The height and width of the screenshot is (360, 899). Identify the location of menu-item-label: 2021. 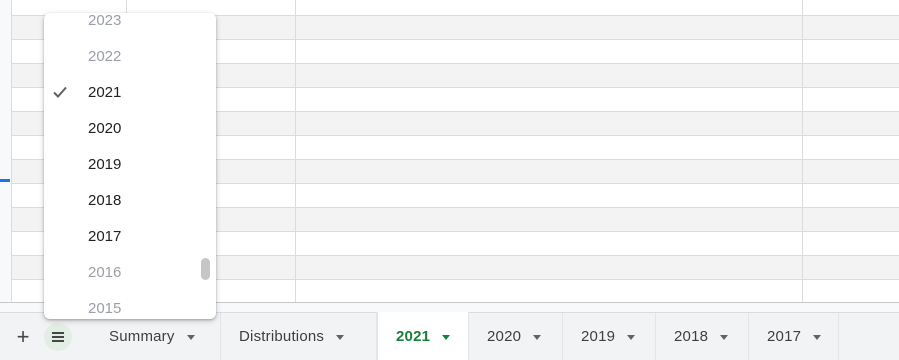
(105, 92).